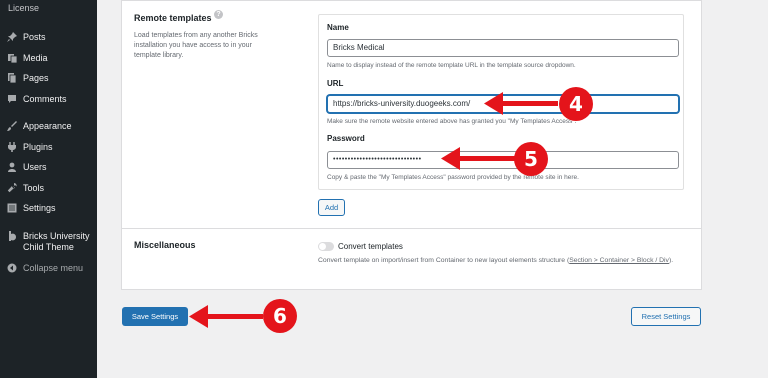  What do you see at coordinates (12, 99) in the screenshot?
I see `comments-icon` at bounding box center [12, 99].